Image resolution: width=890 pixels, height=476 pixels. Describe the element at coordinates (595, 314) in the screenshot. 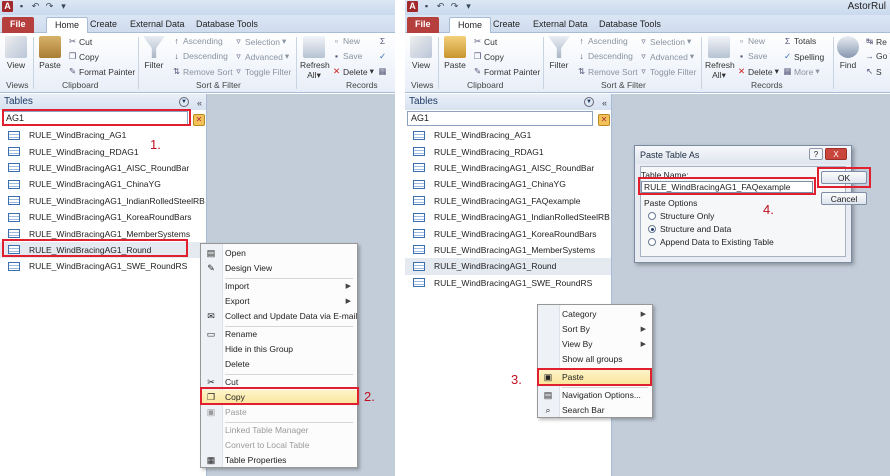

I see `menu-item-category: Category ▶` at that location.